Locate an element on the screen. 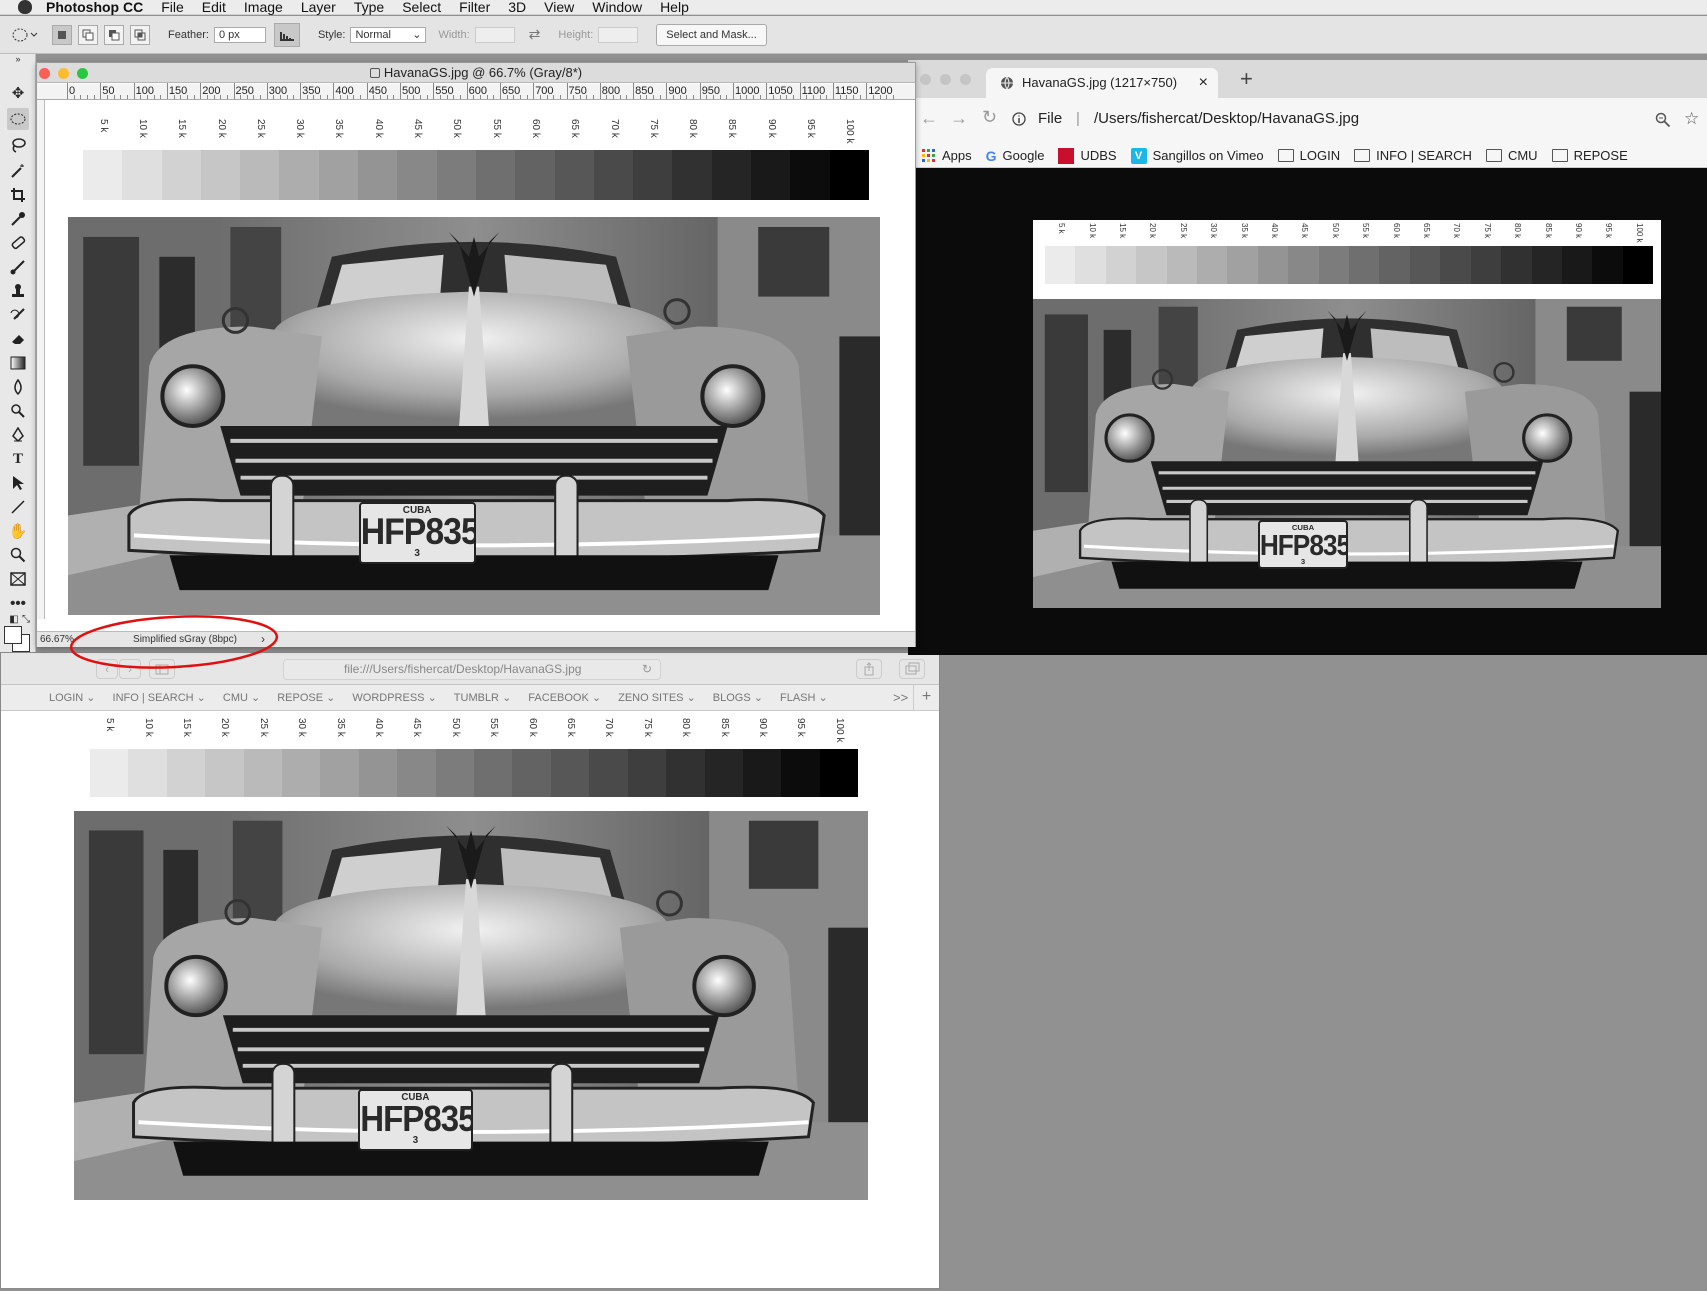 The height and width of the screenshot is (1291, 1707). forward-arrow-icon: → is located at coordinates (959, 118).